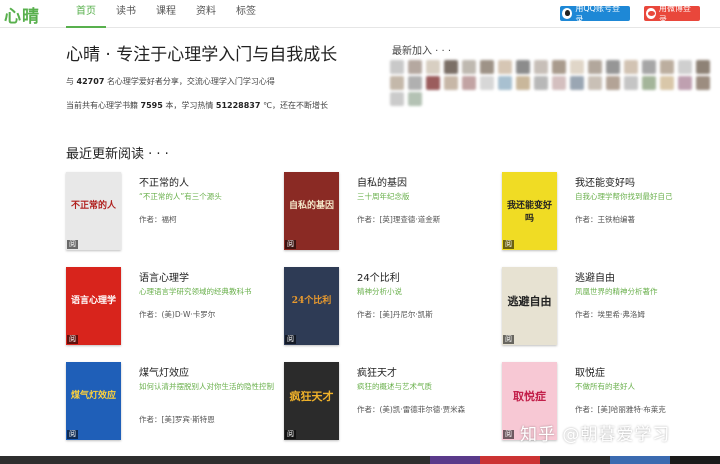  Describe the element at coordinates (126, 14) in the screenshot. I see `nav-books: 读书` at that location.